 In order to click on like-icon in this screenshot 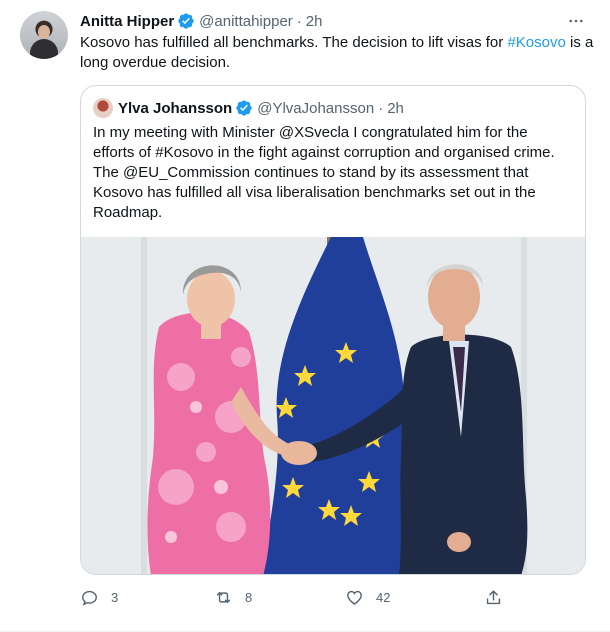, I will do `click(354, 597)`.